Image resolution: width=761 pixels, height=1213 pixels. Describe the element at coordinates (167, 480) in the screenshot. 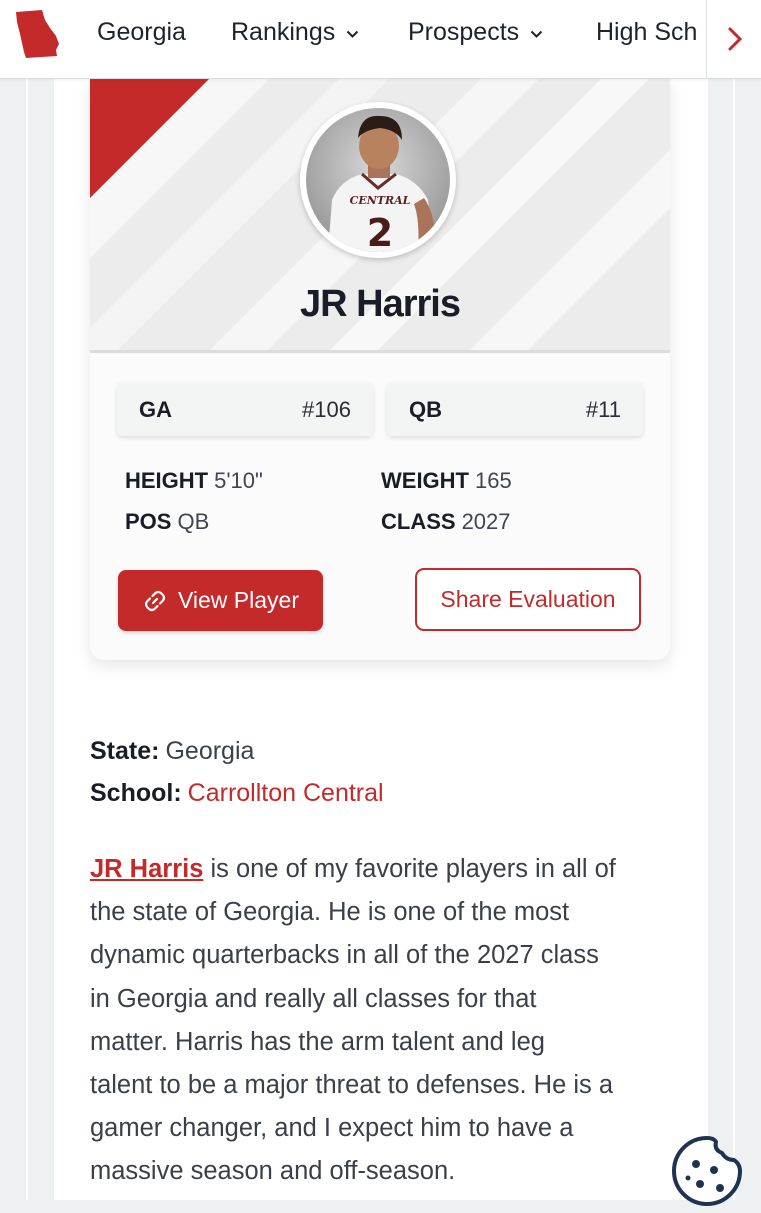

I see `height-label: HEIGHT` at that location.